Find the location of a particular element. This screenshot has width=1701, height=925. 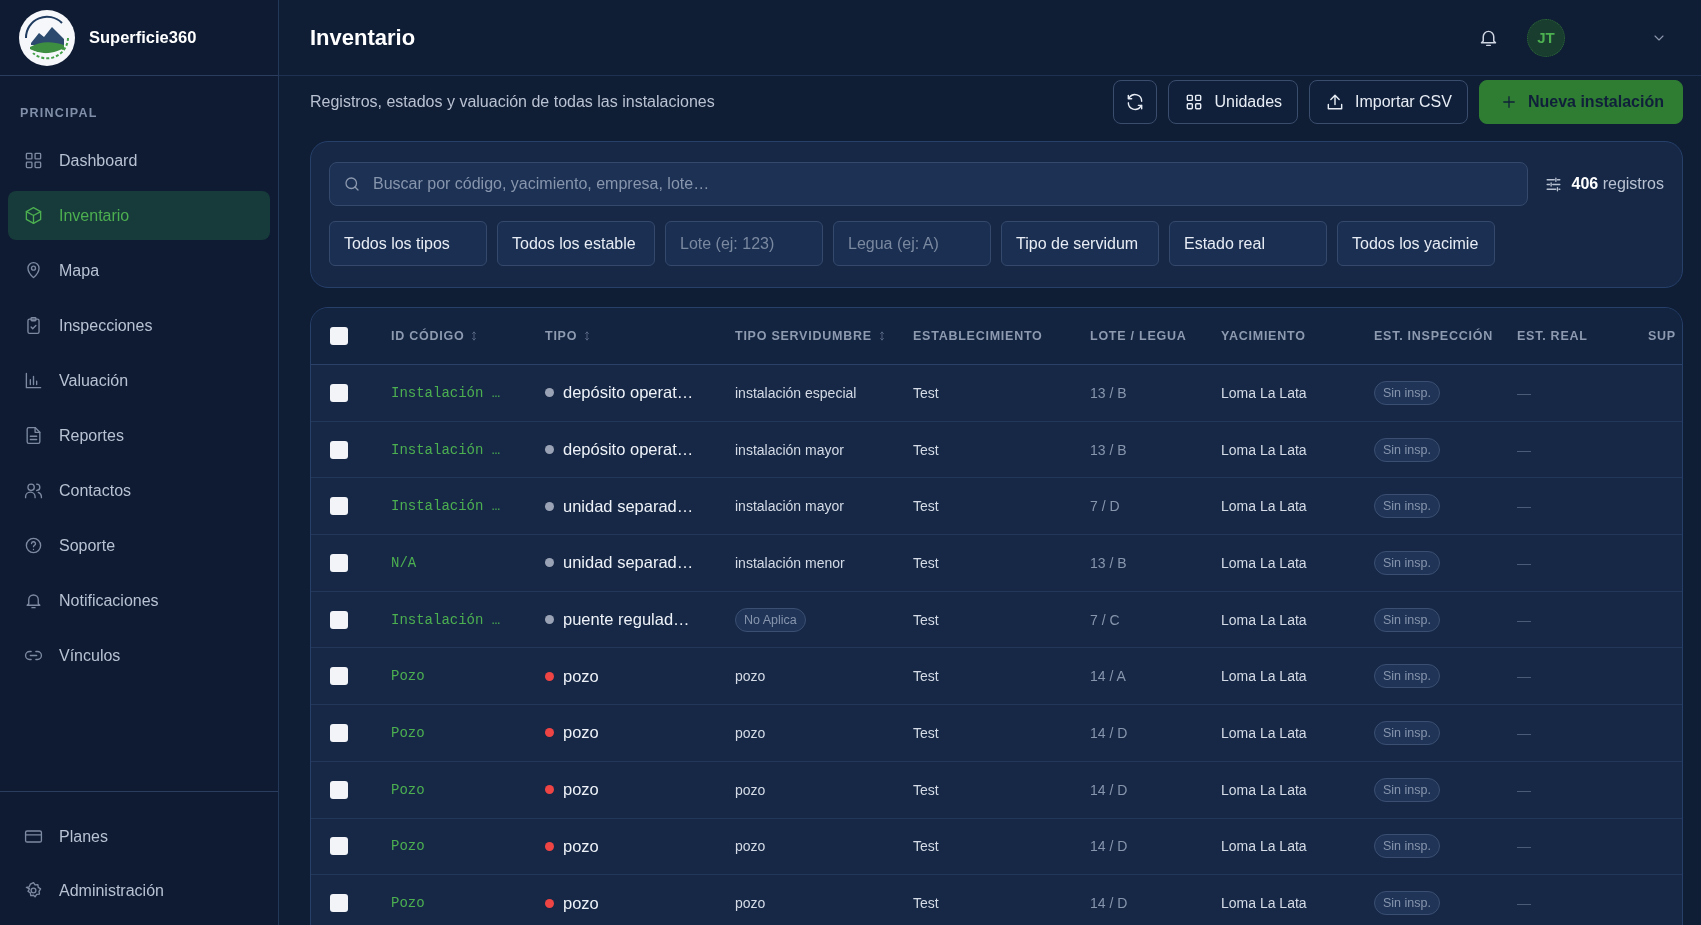

sidebar-item: Soporte is located at coordinates (139, 545).